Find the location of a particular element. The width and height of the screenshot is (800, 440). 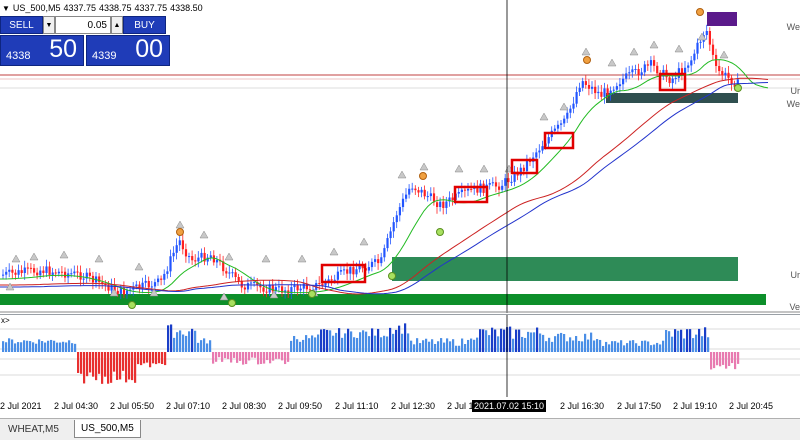

sell-price-box: 4338 50 is located at coordinates (42, 50).